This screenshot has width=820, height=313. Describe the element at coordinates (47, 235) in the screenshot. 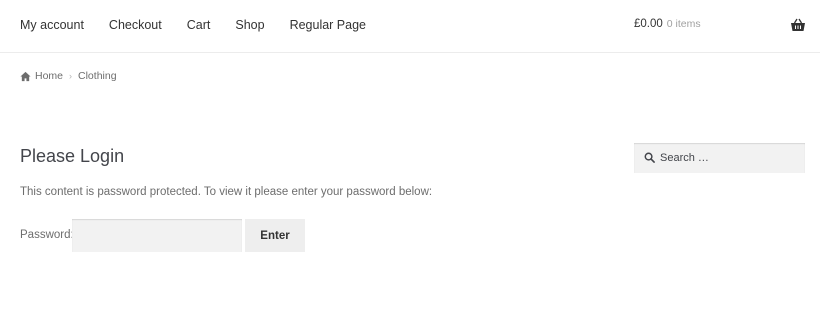

I see `password-label: Password:` at that location.